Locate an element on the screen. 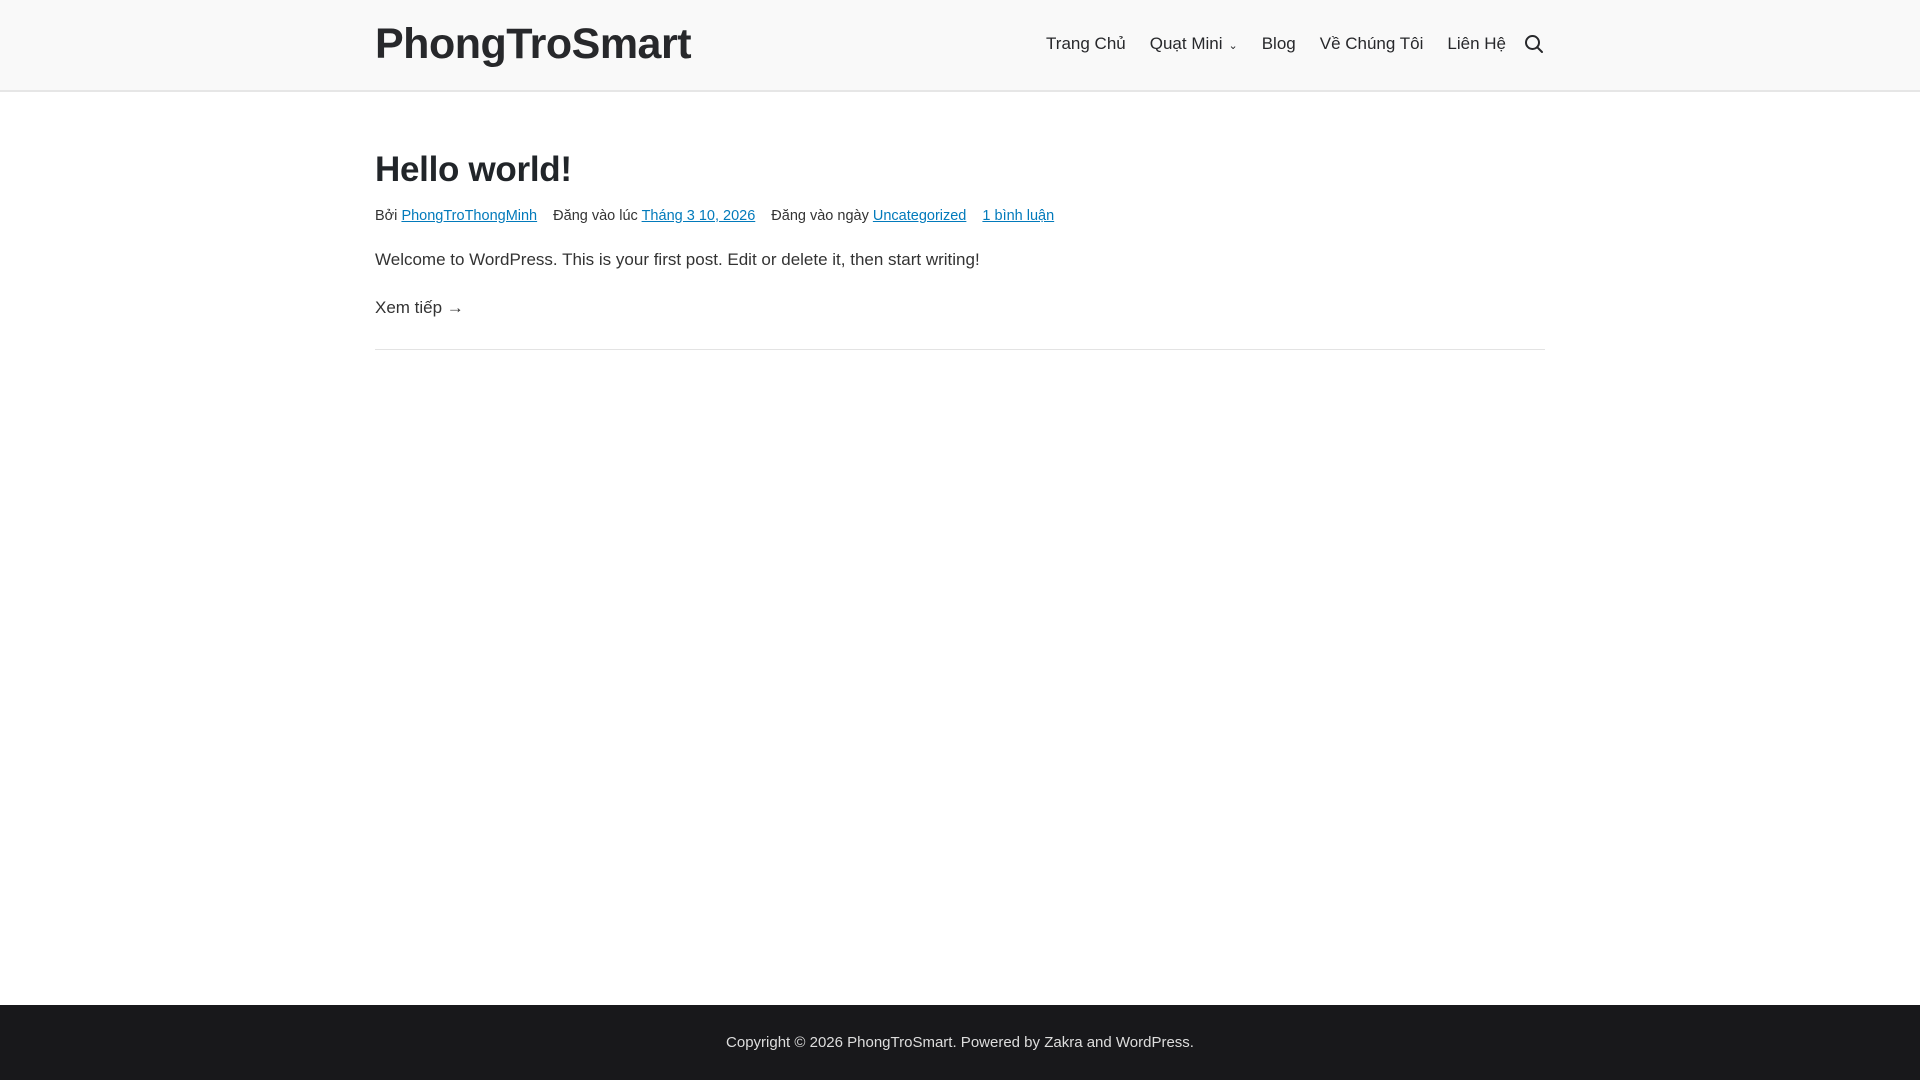 Image resolution: width=1920 pixels, height=1080 pixels. date-link: Tháng 3 10, 2026 is located at coordinates (699, 216).